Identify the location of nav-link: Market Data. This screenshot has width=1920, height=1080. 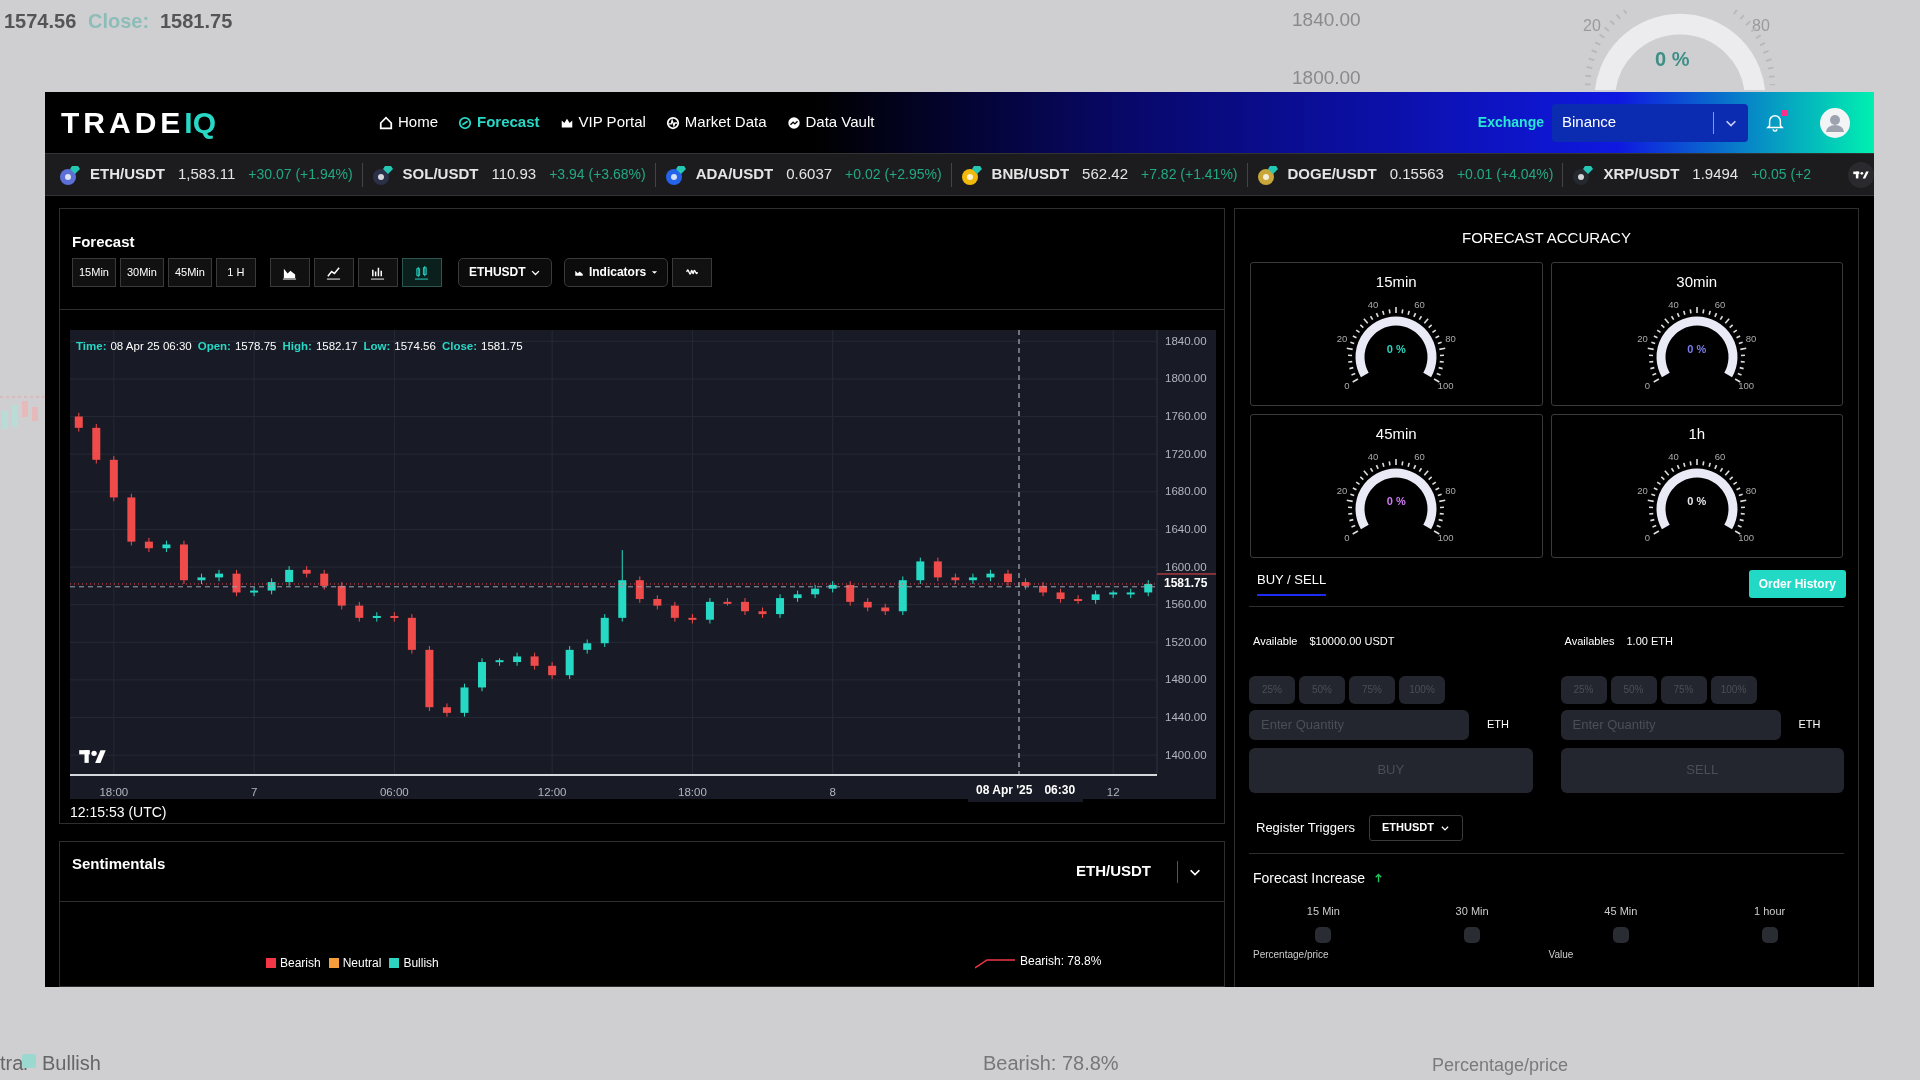
(716, 122).